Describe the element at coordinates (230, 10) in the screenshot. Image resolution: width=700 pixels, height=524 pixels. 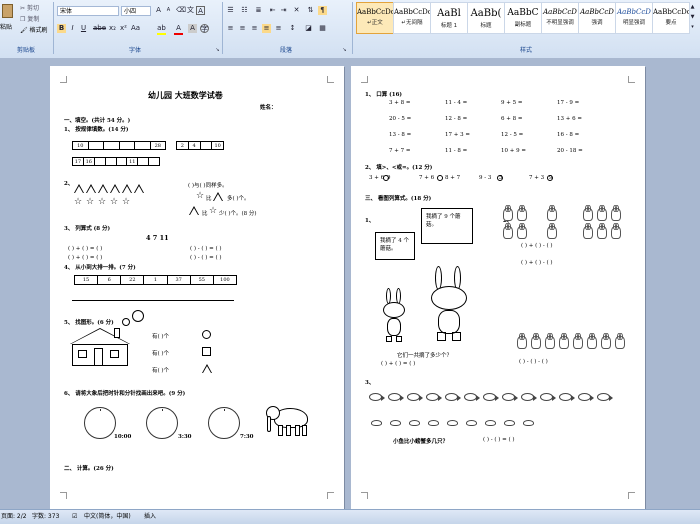
I see `bullets-icon: ☰` at that location.